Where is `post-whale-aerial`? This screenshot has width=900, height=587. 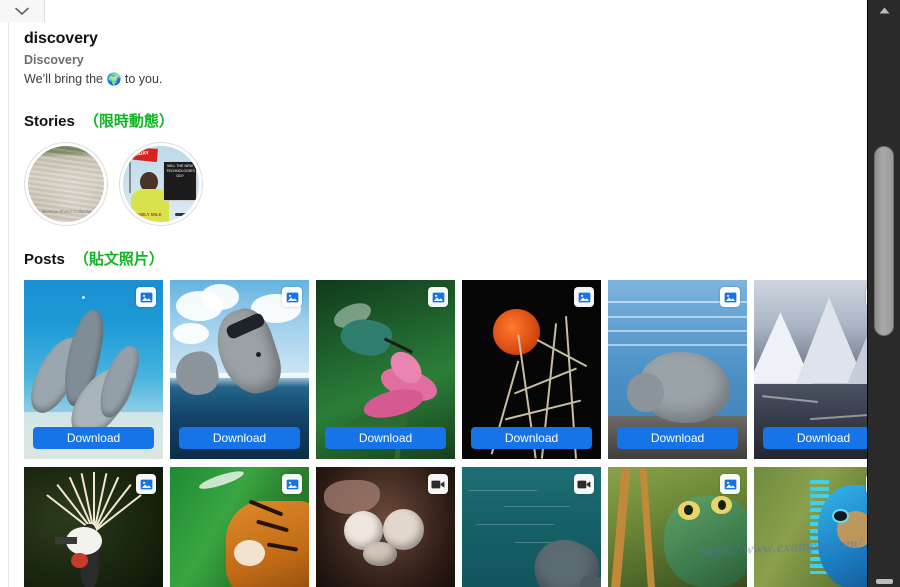
post-whale-aerial is located at coordinates (531, 527).